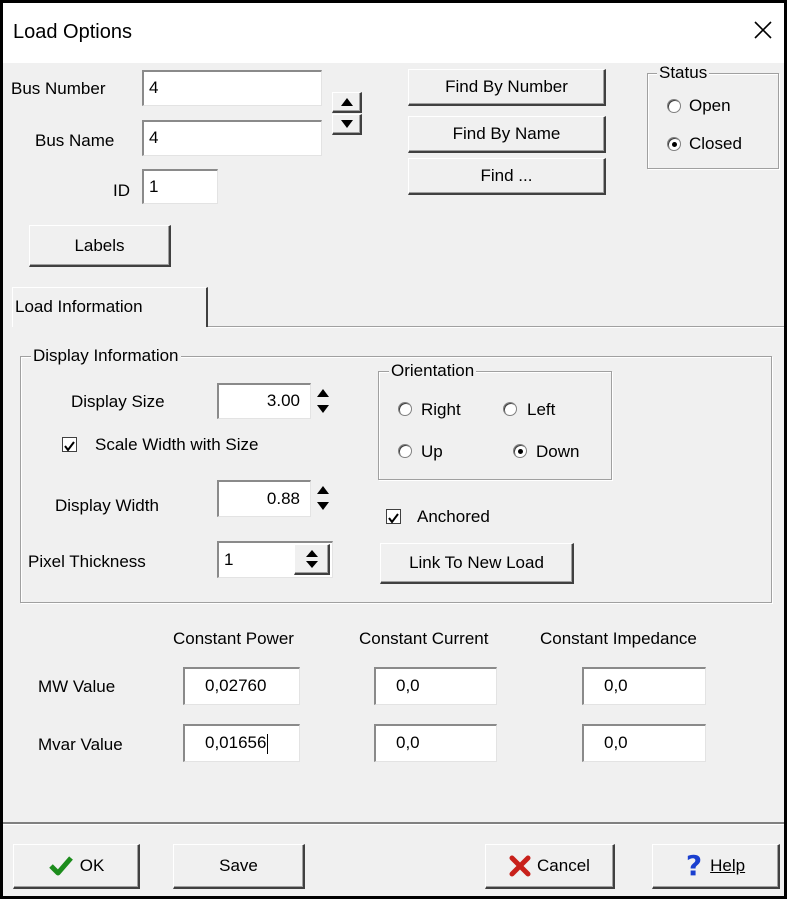  I want to click on find-by-name-button: Find By Name, so click(507, 134).